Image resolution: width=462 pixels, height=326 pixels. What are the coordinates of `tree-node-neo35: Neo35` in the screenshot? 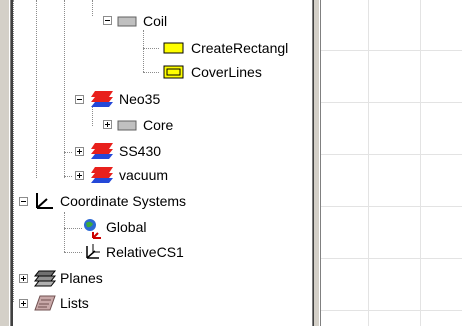 It's located at (139, 99).